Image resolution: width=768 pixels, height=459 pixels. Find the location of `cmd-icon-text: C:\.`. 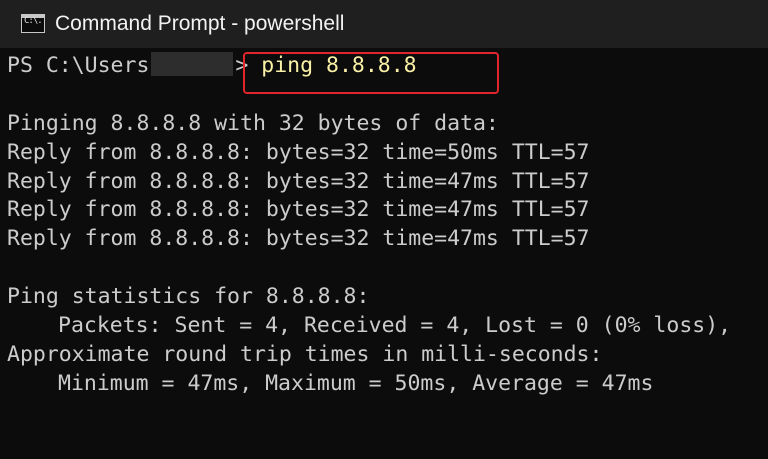

cmd-icon-text: C:\. is located at coordinates (33, 21).